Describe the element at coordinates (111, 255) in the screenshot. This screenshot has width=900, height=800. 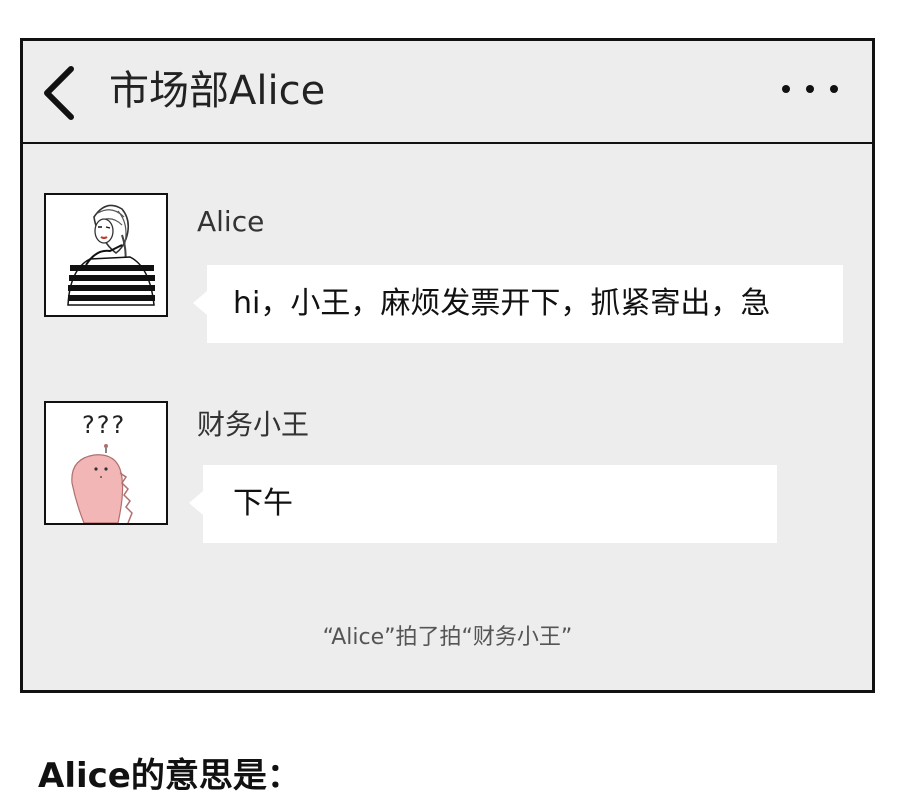
I see `alice-portrait-icon` at that location.